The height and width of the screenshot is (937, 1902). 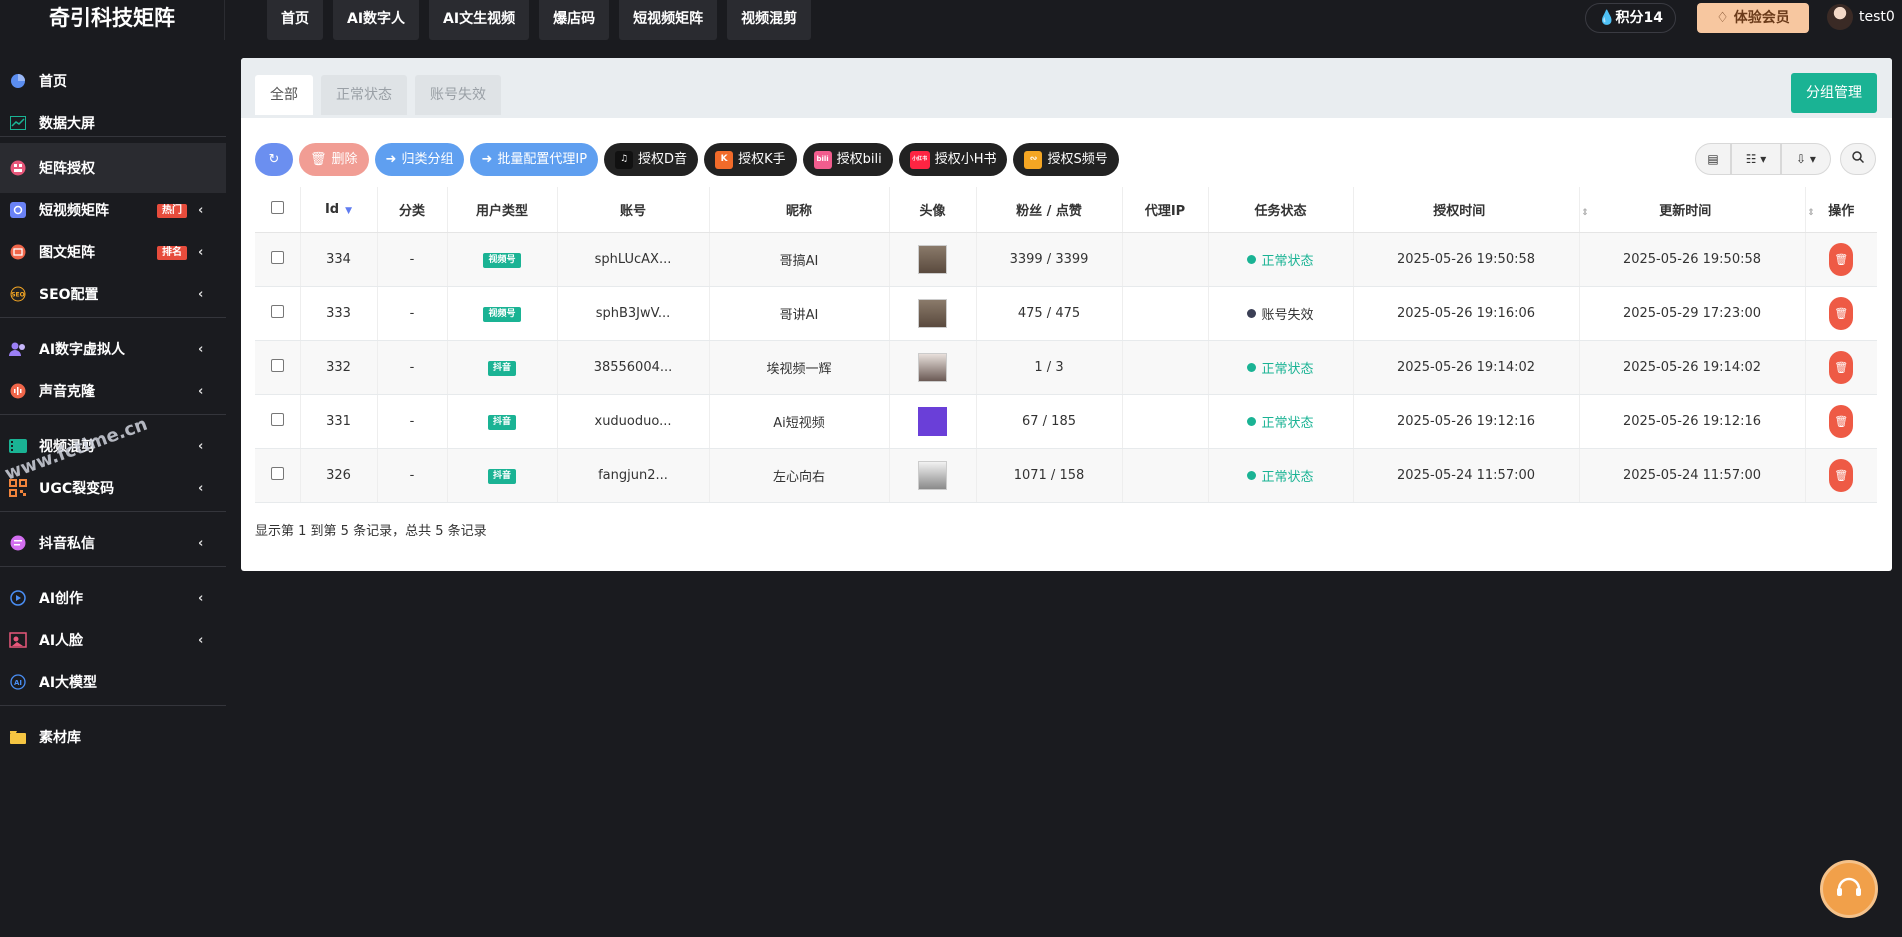 What do you see at coordinates (822, 159) in the screenshot?
I see `bilibili-icon: bili` at bounding box center [822, 159].